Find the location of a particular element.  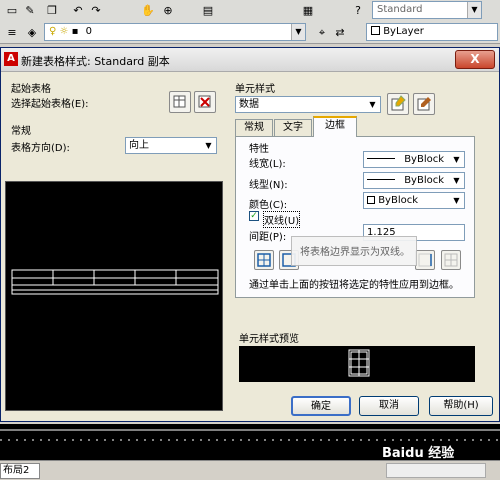

start-table-section: 起始表格 is located at coordinates (31, 89).